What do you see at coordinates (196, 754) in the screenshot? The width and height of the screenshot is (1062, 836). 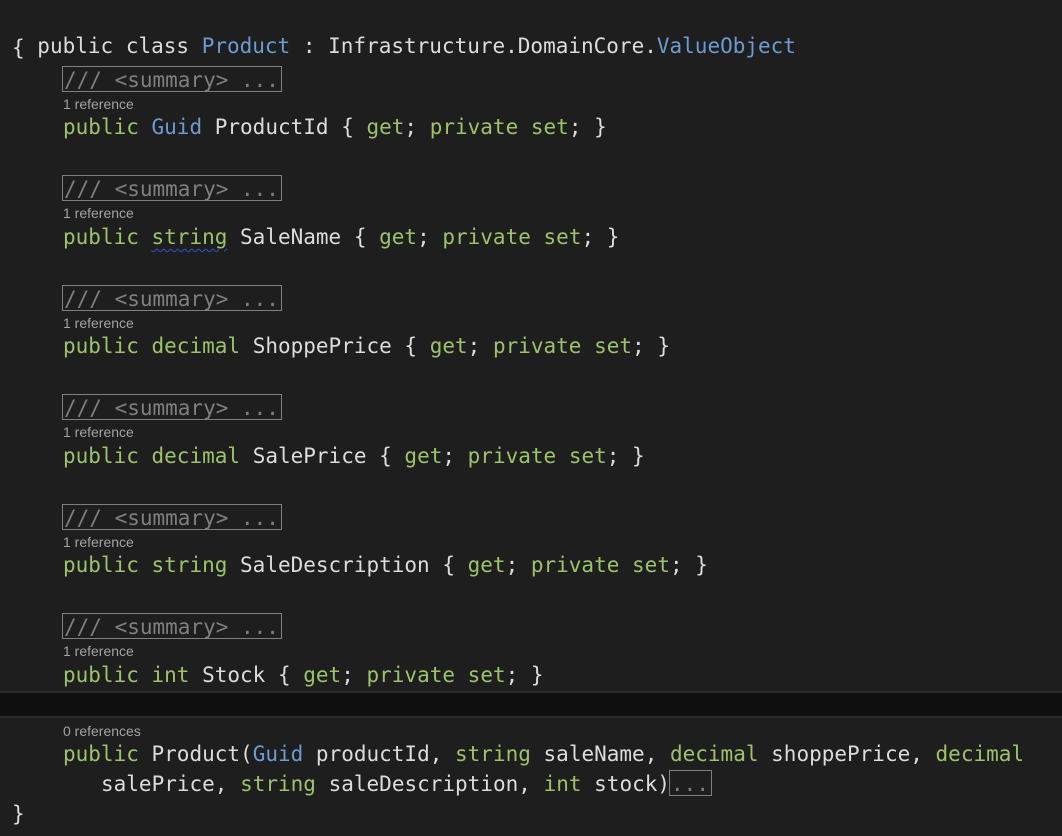 I see `constructor-name: Product` at bounding box center [196, 754].